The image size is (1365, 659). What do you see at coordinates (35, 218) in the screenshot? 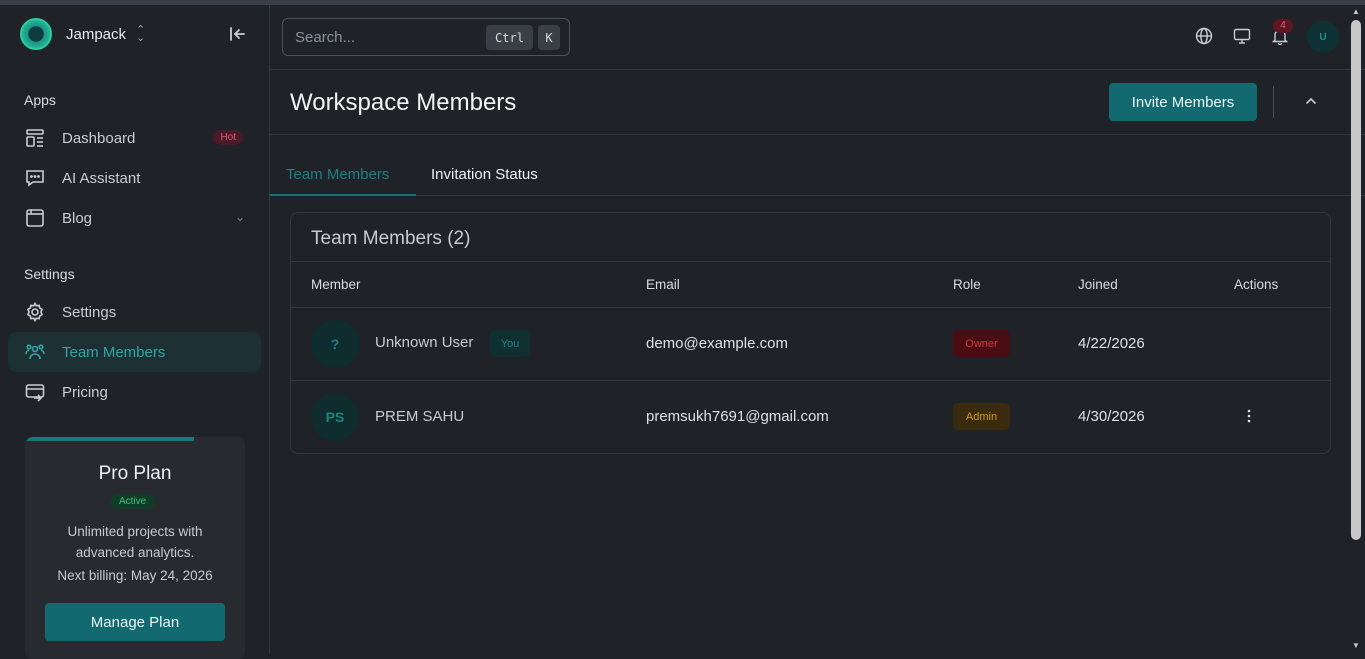
I see `browser-window-icon` at bounding box center [35, 218].